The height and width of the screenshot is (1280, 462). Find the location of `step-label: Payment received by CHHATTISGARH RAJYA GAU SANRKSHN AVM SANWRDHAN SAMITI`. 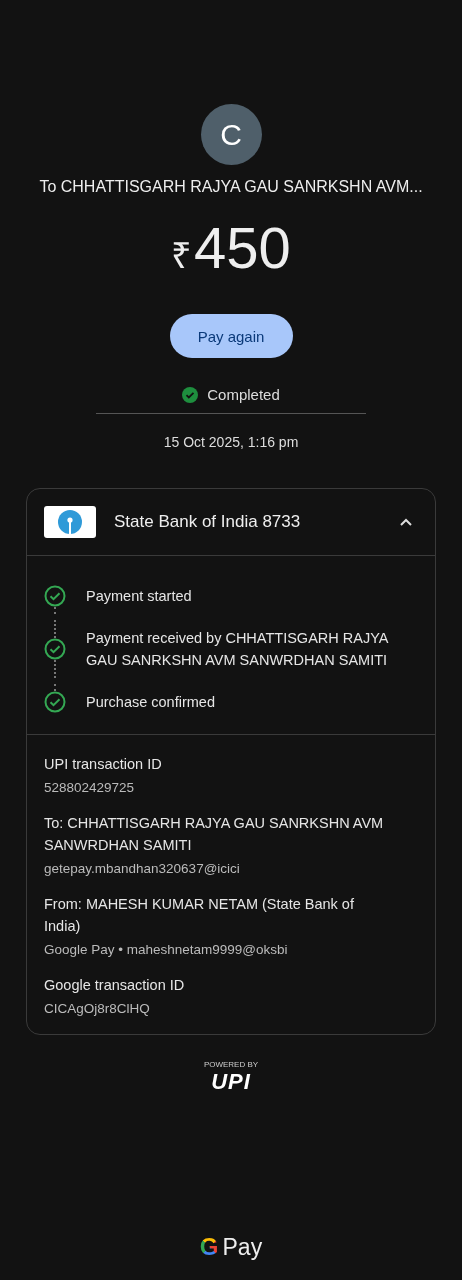

step-label: Payment received by CHHATTISGARH RAJYA GAU SANRKSHN AVM SANWRDHAN SAMITI is located at coordinates (238, 649).